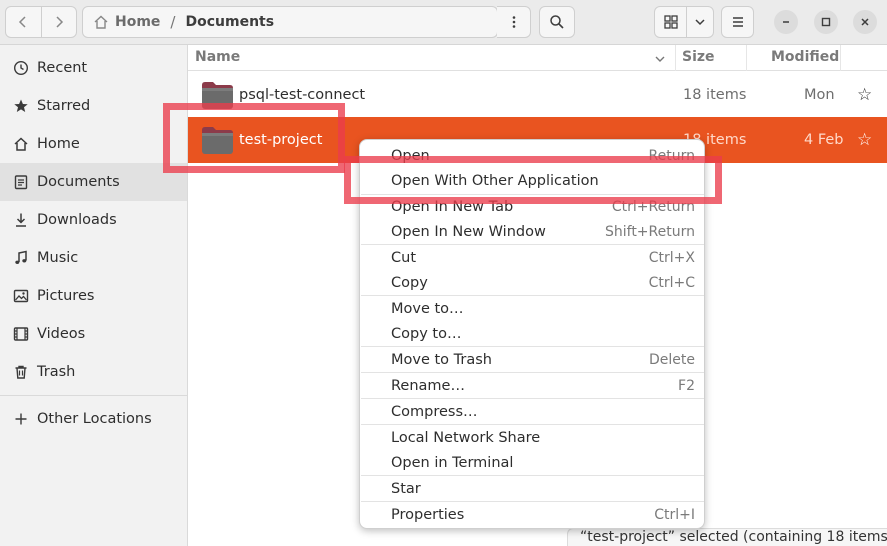  I want to click on menu-shortcut: Ctrl+X, so click(671, 257).